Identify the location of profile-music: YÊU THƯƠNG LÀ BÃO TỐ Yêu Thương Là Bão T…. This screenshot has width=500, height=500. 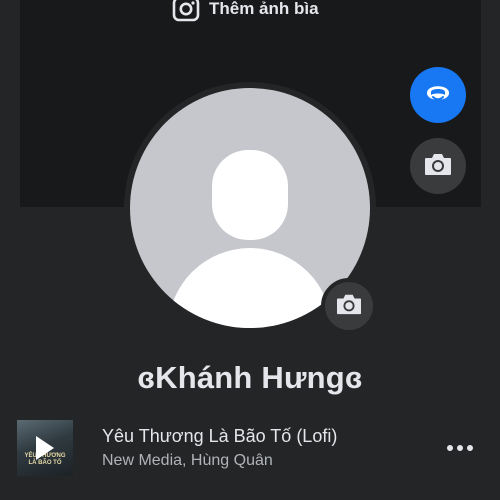
(252, 448).